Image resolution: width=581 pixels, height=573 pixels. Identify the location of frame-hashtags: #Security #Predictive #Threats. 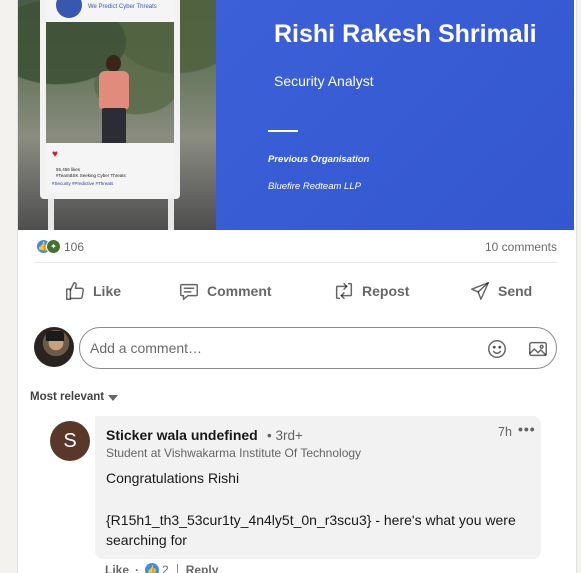
(83, 183).